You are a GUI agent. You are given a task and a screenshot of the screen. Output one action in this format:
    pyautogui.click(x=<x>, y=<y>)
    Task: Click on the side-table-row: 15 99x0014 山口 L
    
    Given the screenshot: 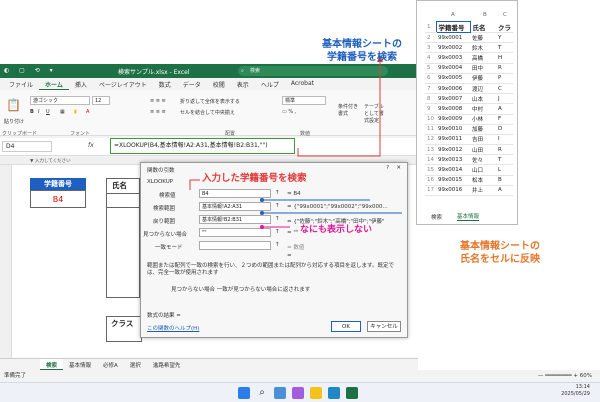 What is the action you would take?
    pyautogui.click(x=469, y=170)
    